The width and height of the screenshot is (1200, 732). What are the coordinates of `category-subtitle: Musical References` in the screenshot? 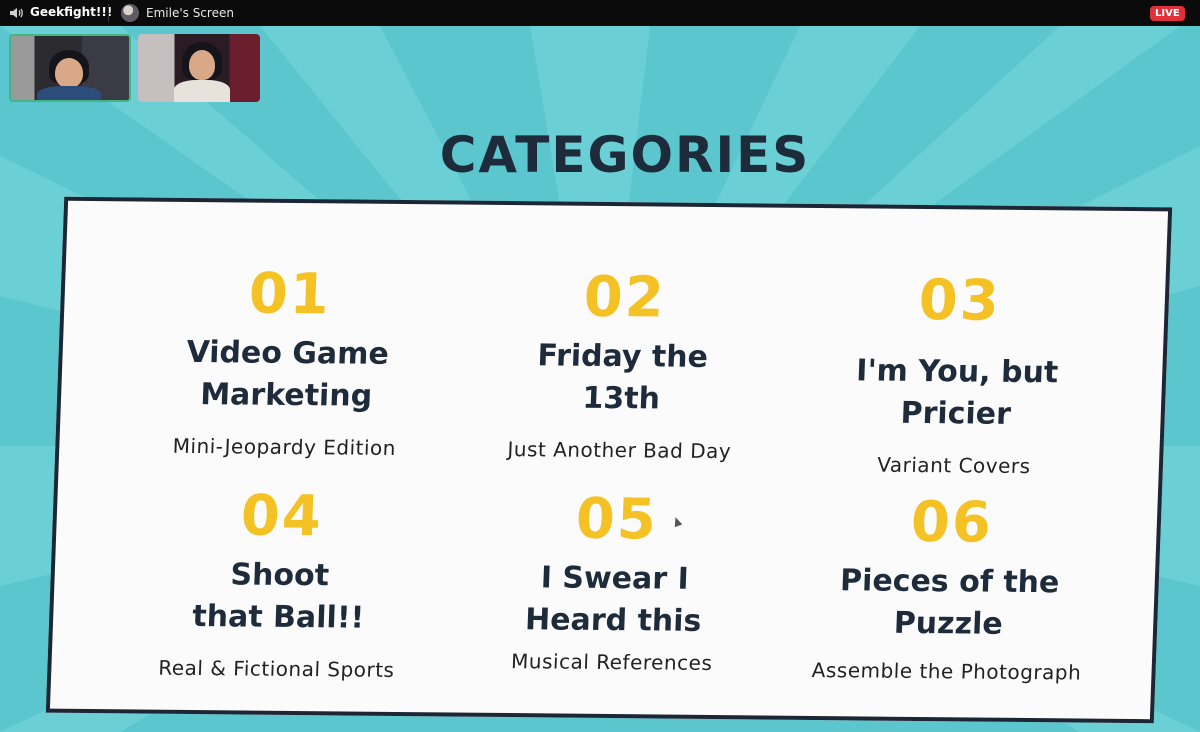 It's located at (611, 662).